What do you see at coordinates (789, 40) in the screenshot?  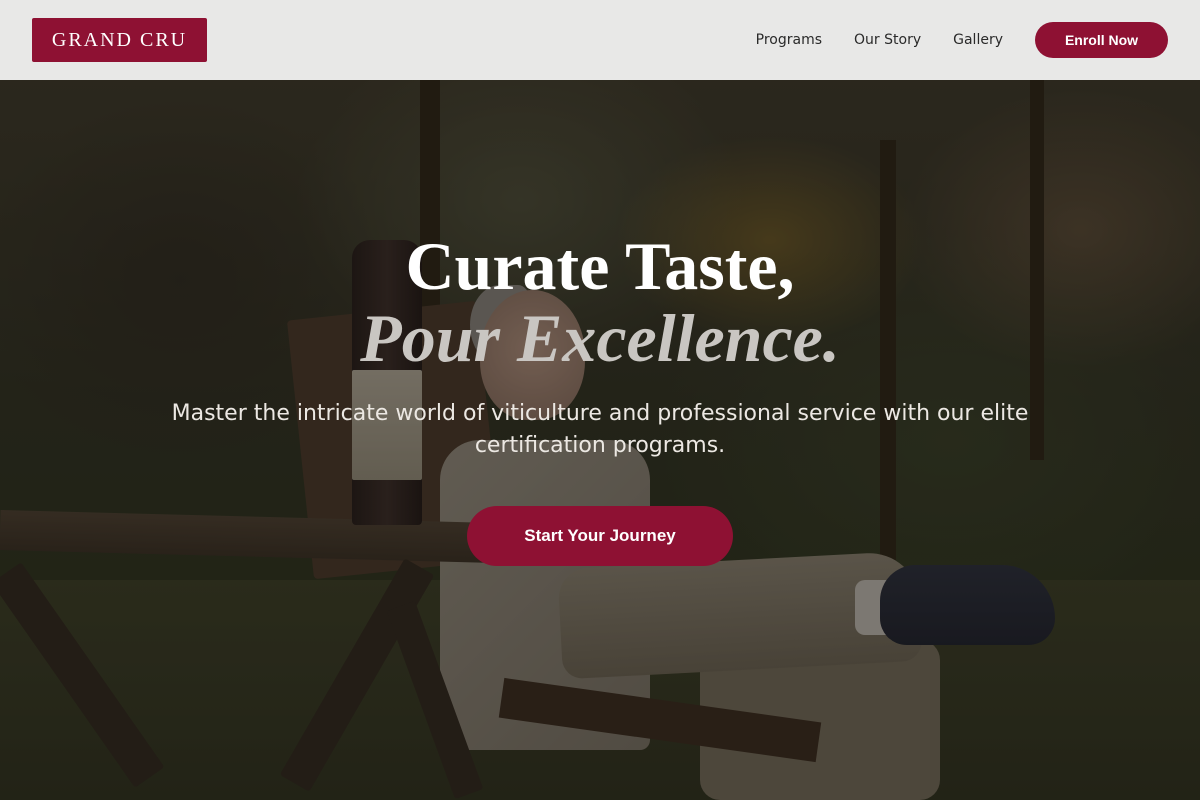 I see `nav-link-programs: Programs` at bounding box center [789, 40].